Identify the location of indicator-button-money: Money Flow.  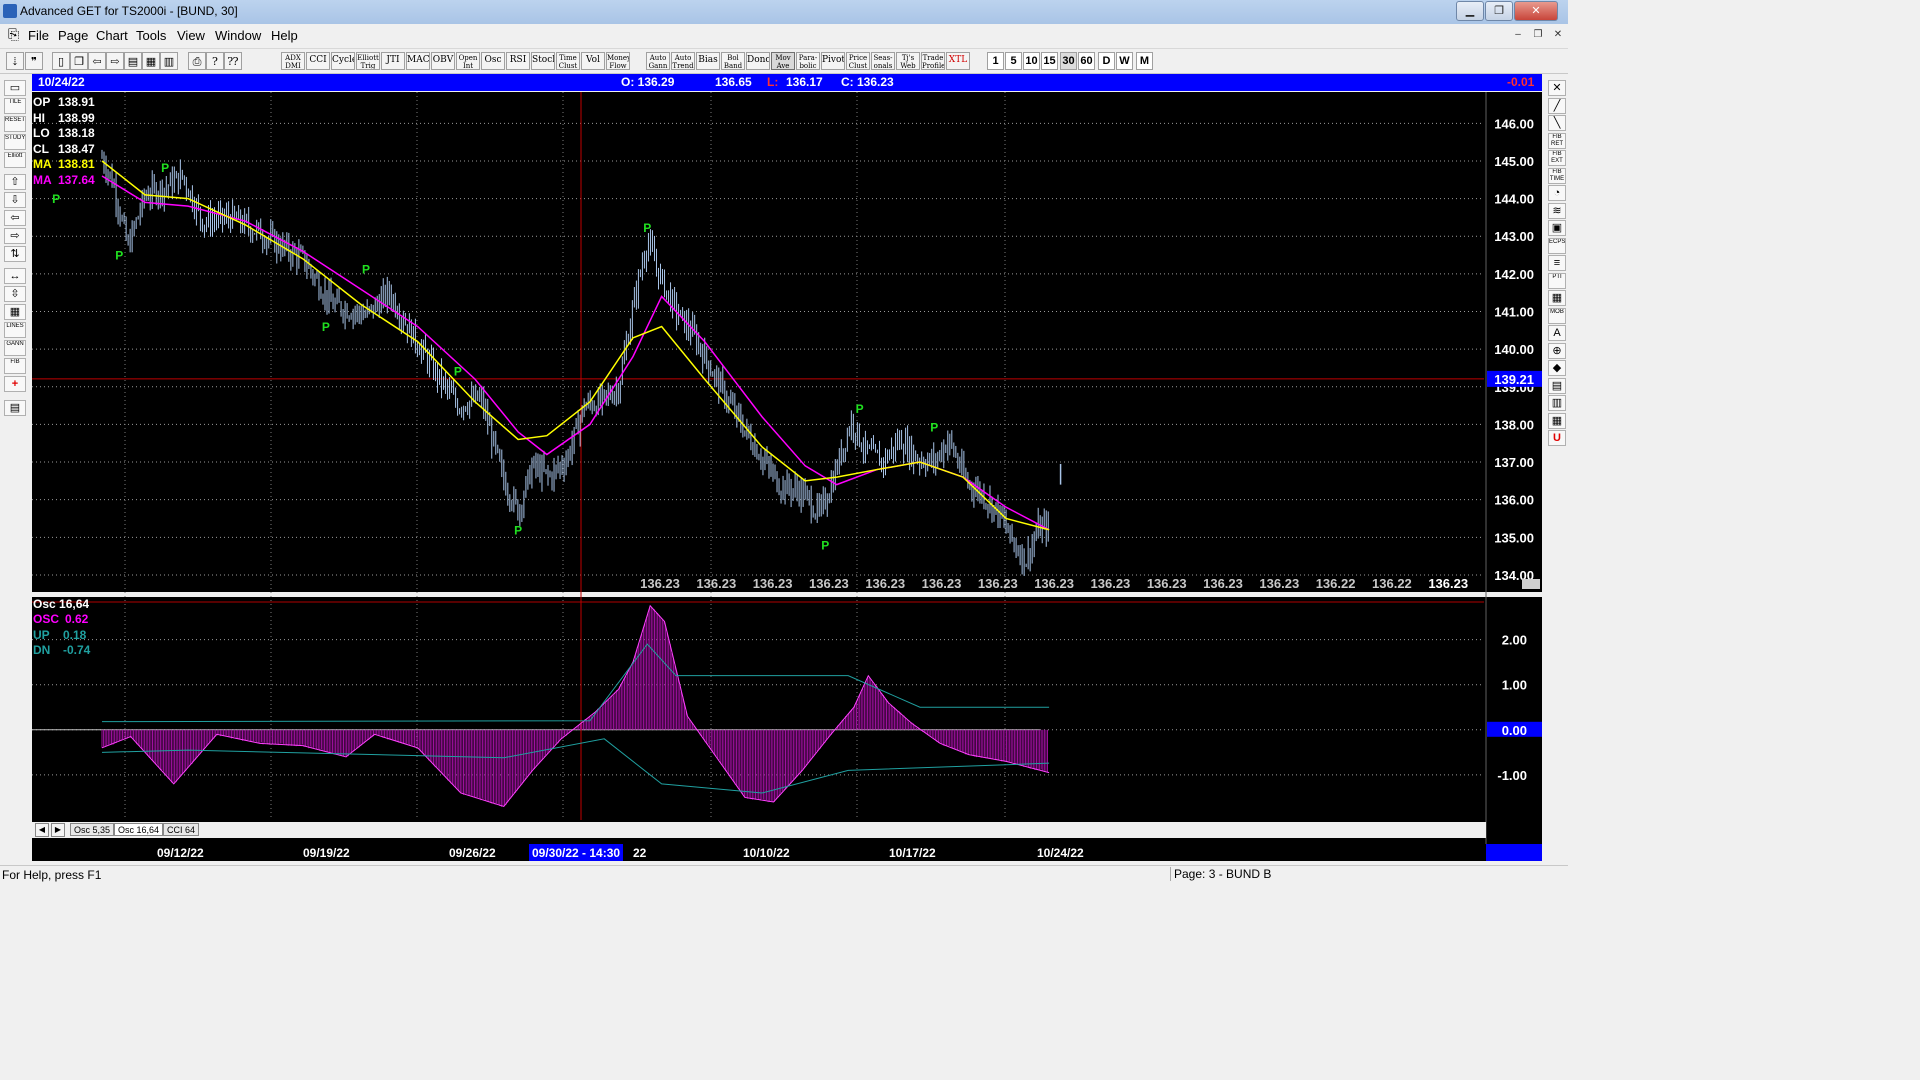
(618, 61).